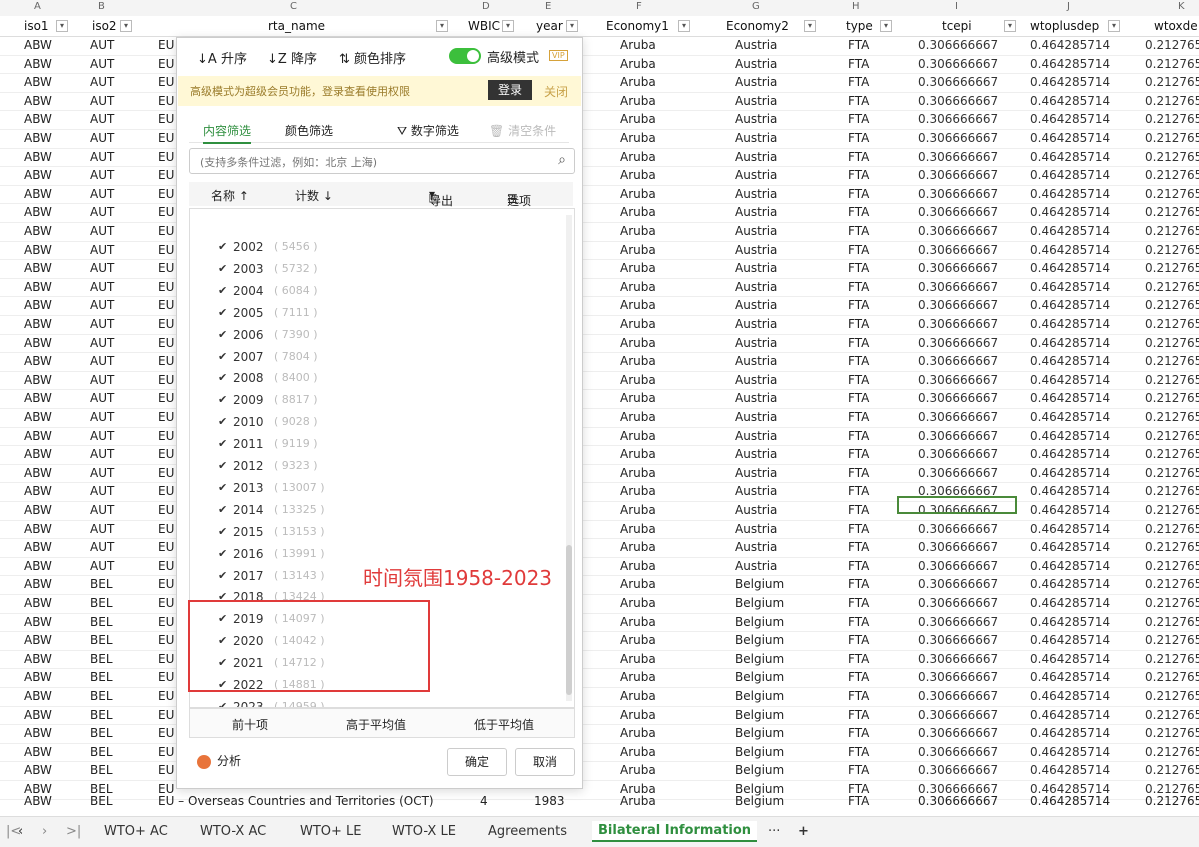  What do you see at coordinates (314, 195) in the screenshot?
I see `count-column-sort: 计数 ↓` at bounding box center [314, 195].